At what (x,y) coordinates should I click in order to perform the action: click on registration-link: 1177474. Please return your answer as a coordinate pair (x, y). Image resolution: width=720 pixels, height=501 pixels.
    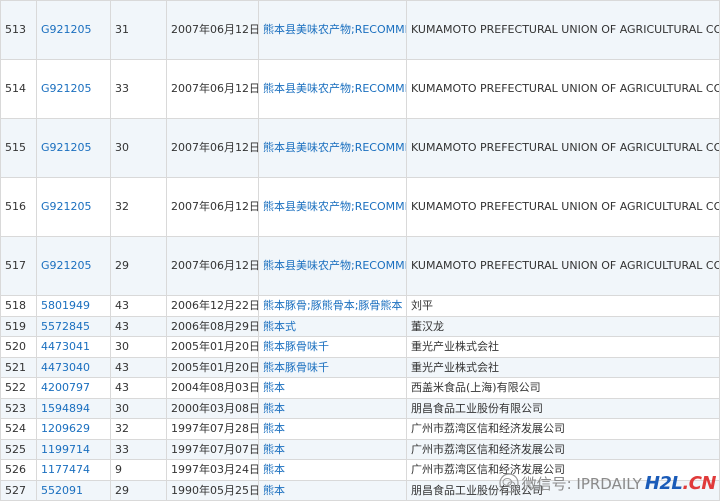
    Looking at the image, I should click on (73, 470).